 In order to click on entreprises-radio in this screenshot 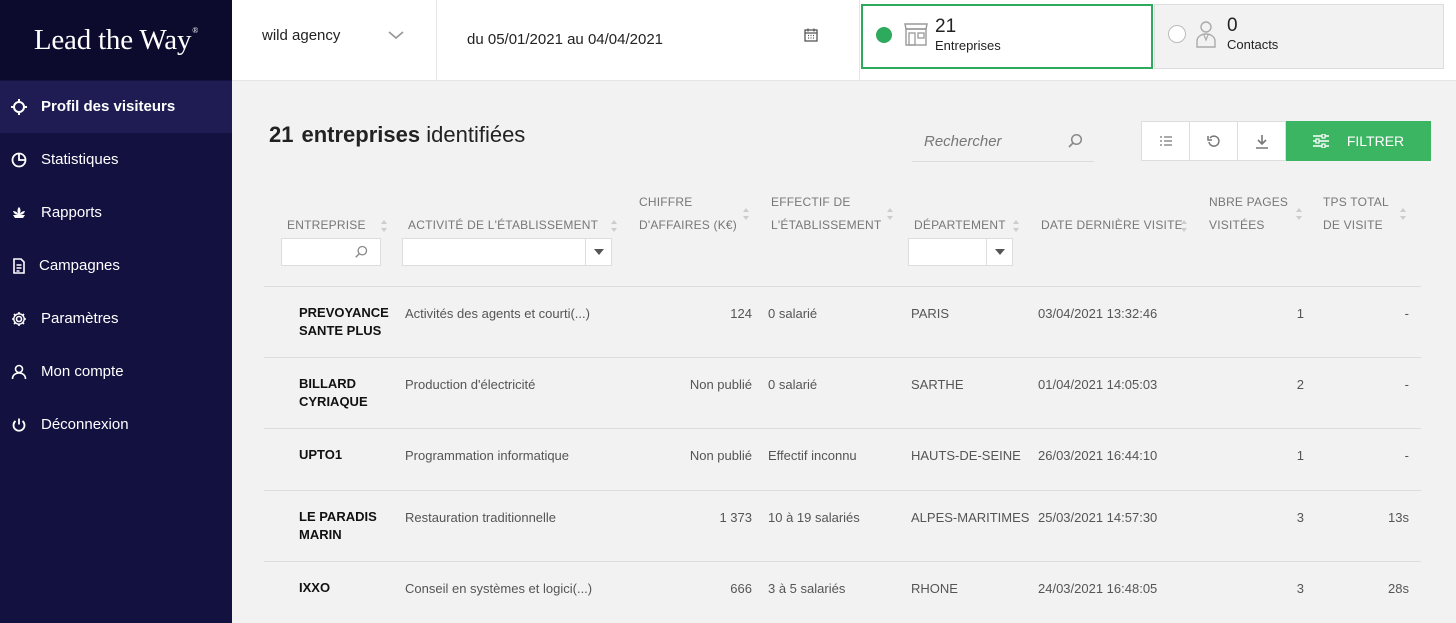, I will do `click(884, 35)`.